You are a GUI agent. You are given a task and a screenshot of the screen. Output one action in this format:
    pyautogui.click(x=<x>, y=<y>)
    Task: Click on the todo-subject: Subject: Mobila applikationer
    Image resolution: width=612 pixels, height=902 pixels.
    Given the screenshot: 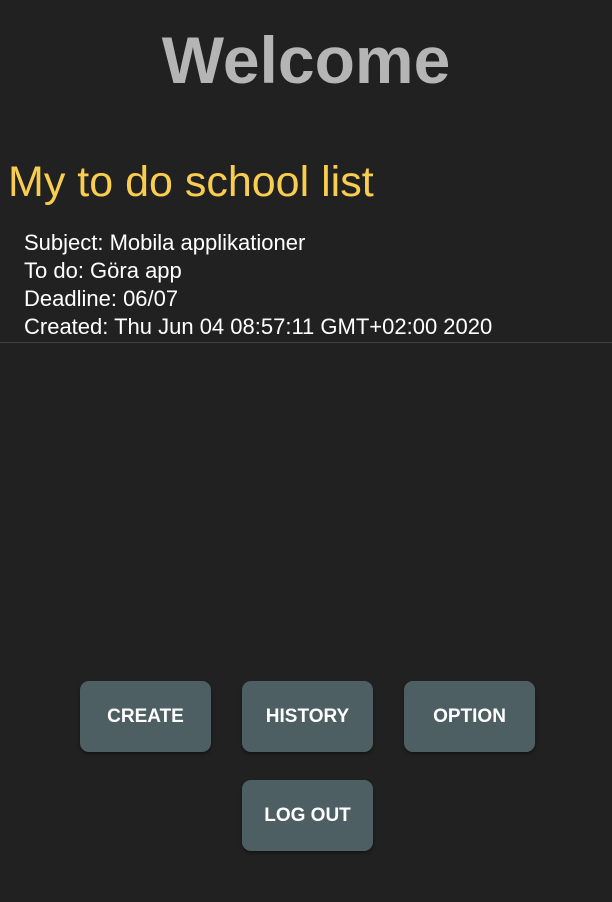 What is the action you would take?
    pyautogui.click(x=165, y=242)
    